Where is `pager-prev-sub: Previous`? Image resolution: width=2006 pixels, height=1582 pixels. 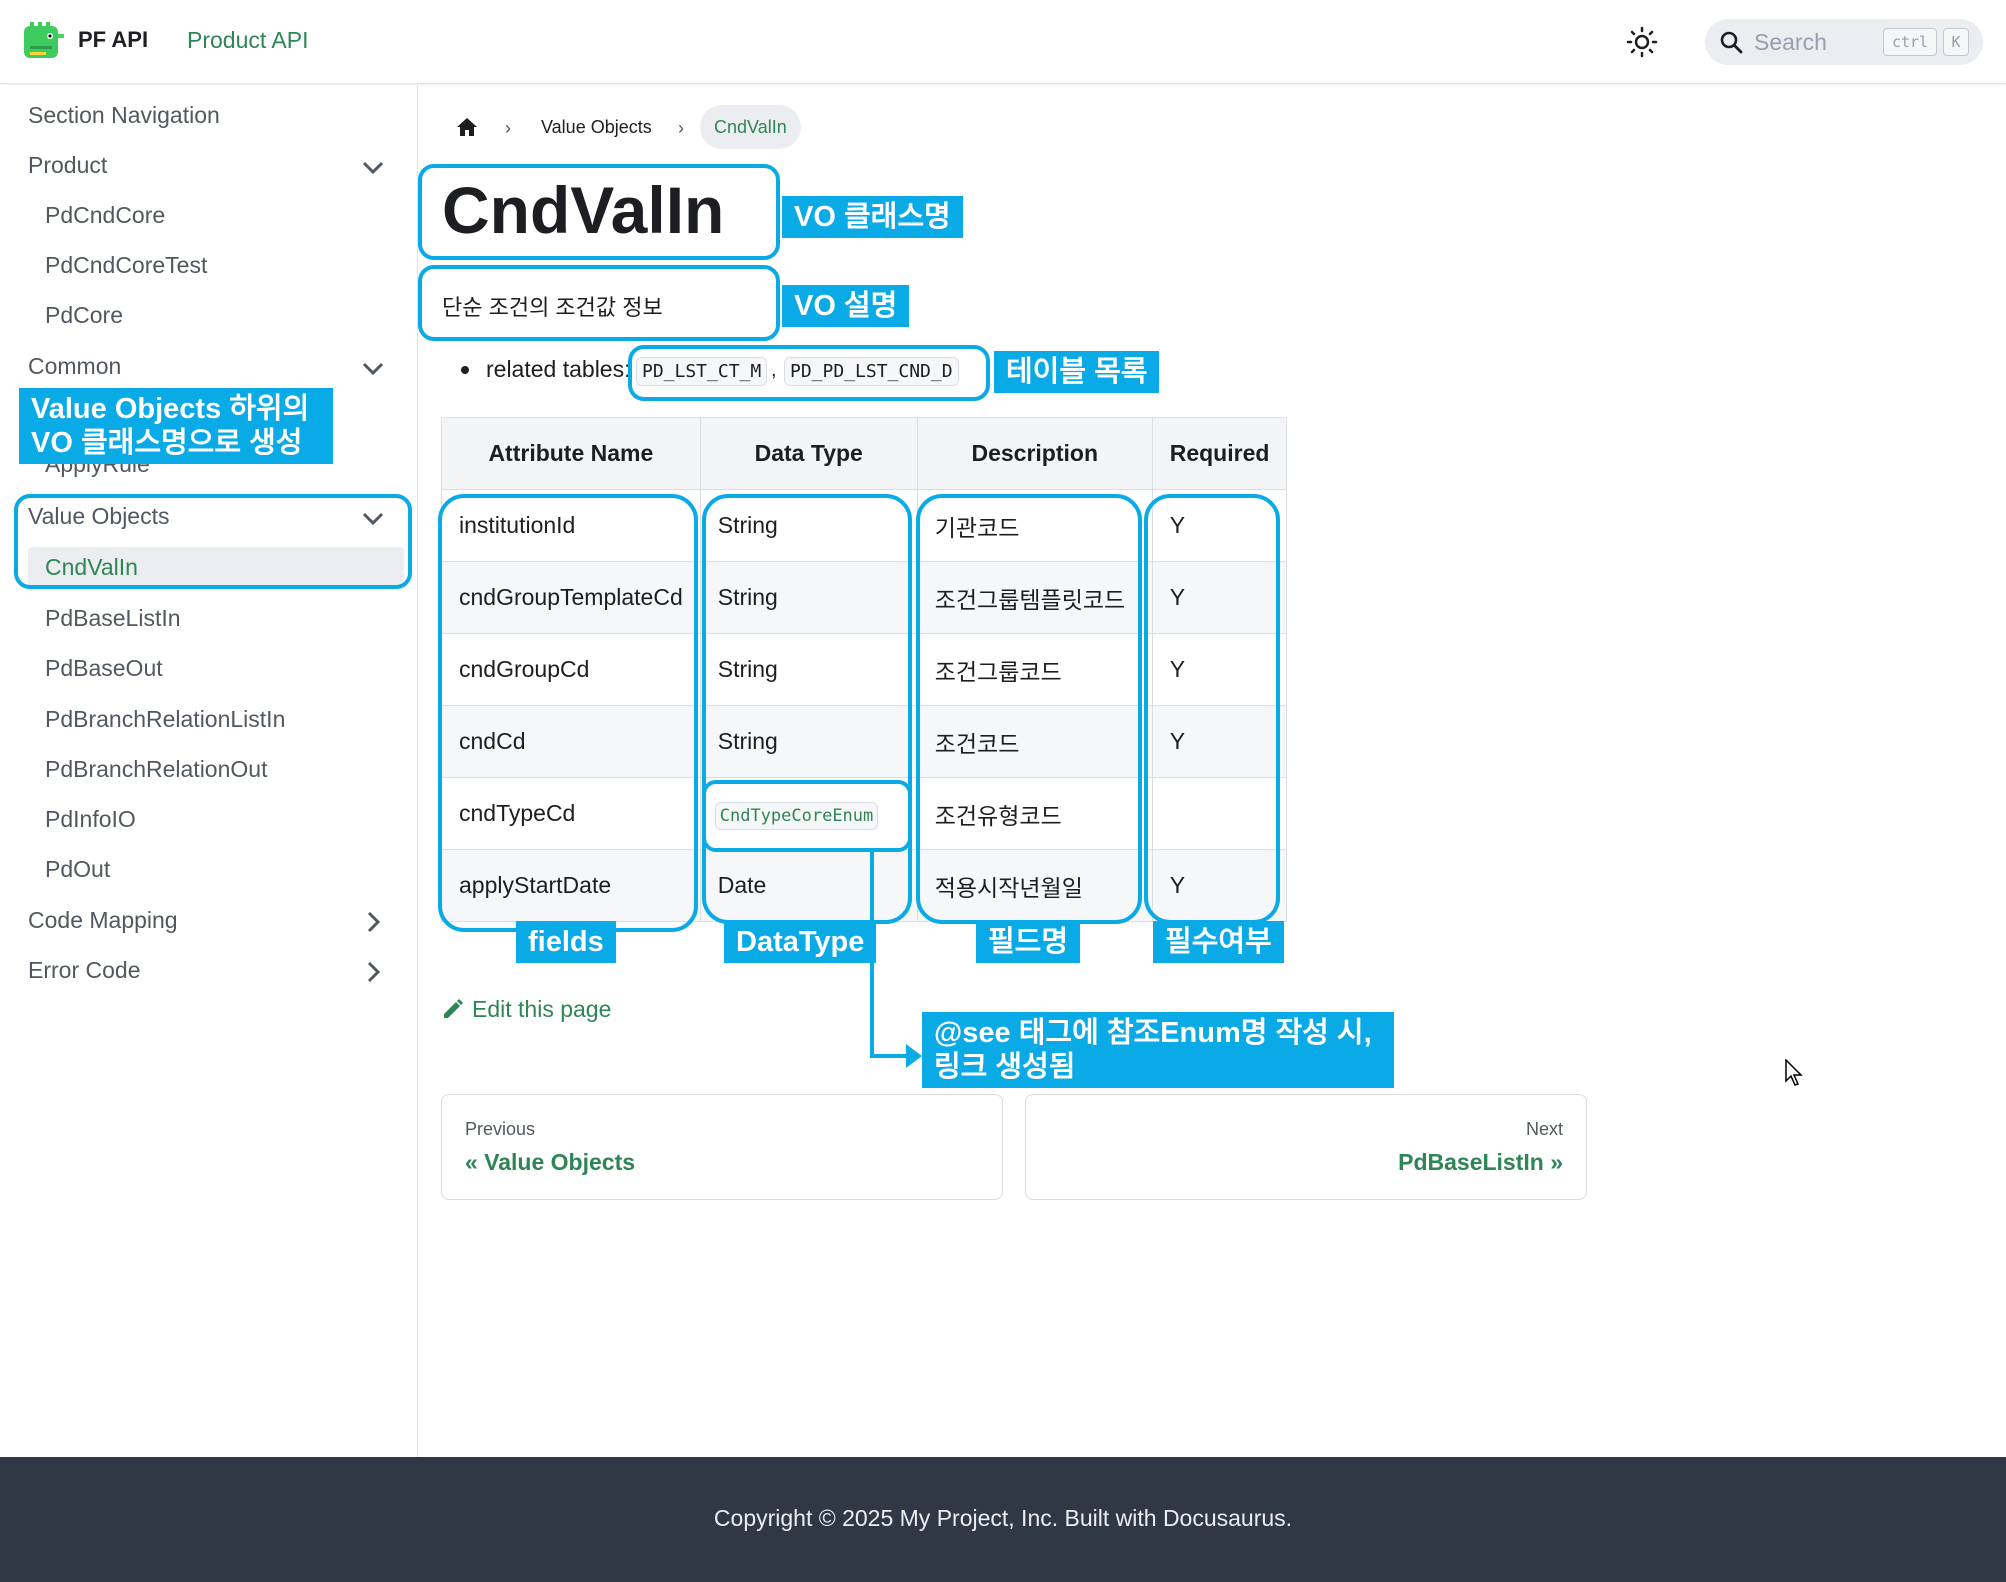
pager-prev-sub: Previous is located at coordinates (500, 1129).